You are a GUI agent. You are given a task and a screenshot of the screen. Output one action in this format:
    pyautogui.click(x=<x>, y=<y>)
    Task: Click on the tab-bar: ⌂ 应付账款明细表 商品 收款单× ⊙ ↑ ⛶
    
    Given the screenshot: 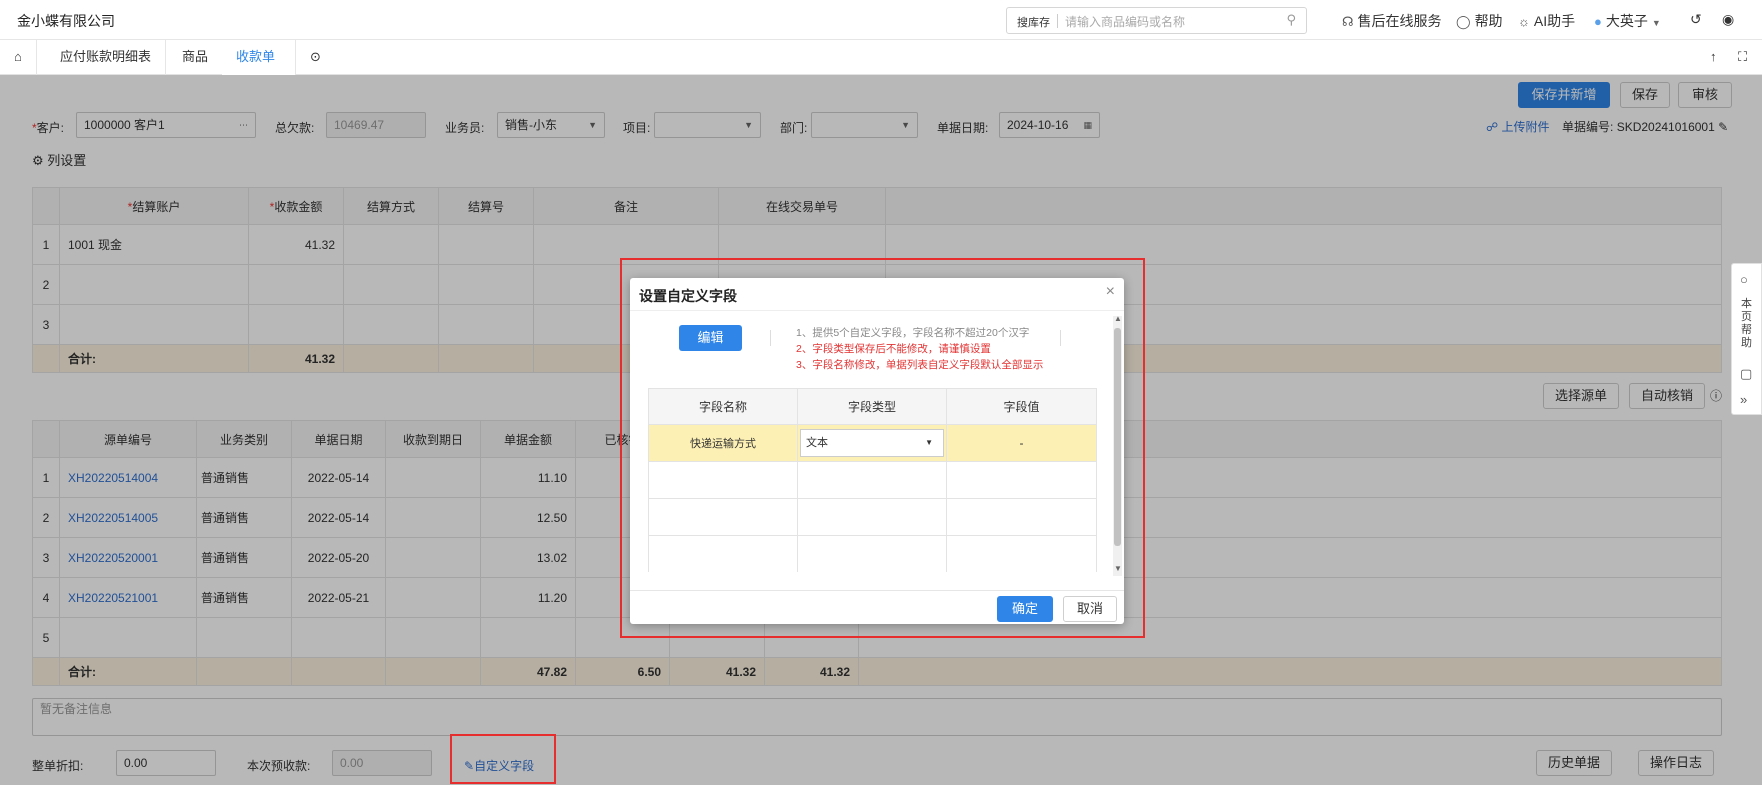 What is the action you would take?
    pyautogui.click(x=881, y=69)
    